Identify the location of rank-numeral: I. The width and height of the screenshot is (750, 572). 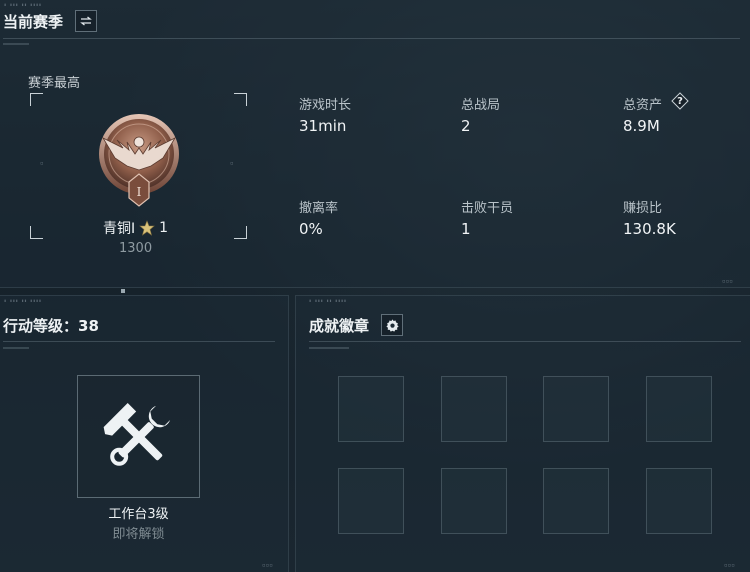
(139, 192).